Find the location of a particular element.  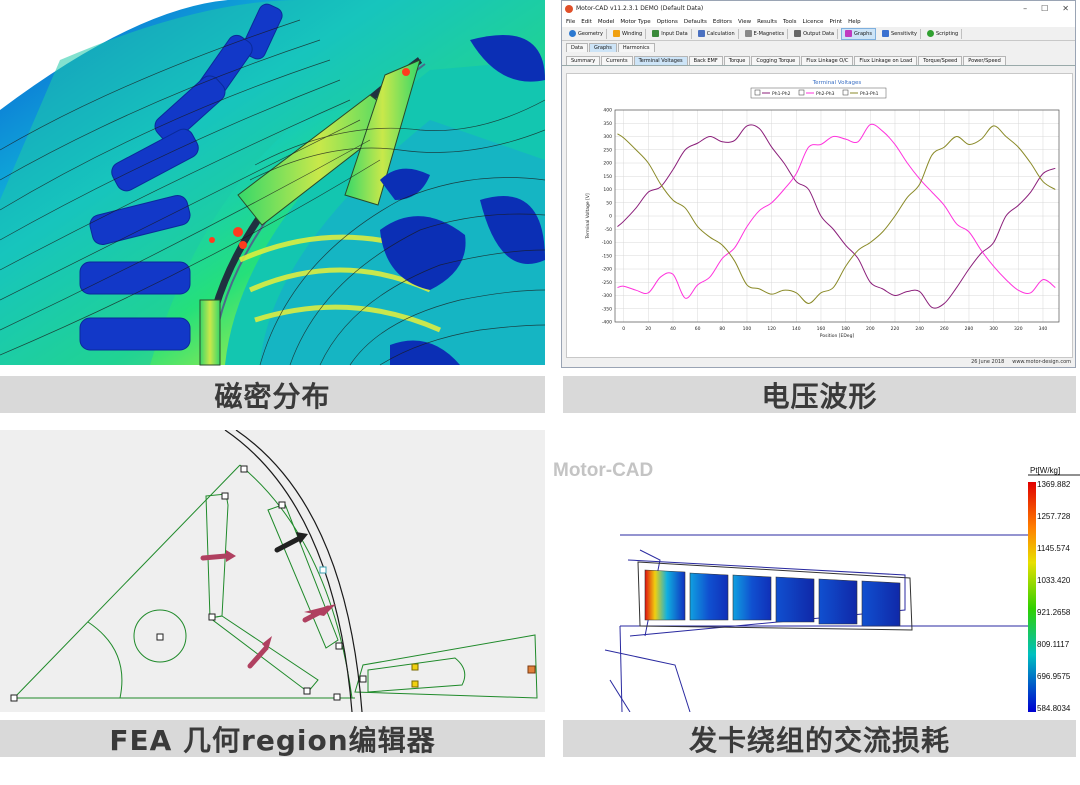

caption-ac-loss-text: 发卡绕组的交流损耗 is located at coordinates (819, 740).